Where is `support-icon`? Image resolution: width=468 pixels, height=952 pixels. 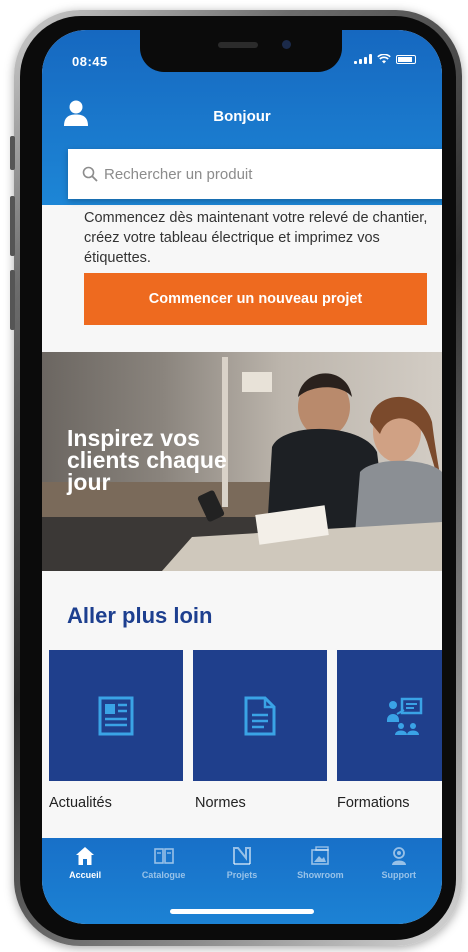 support-icon is located at coordinates (398, 856).